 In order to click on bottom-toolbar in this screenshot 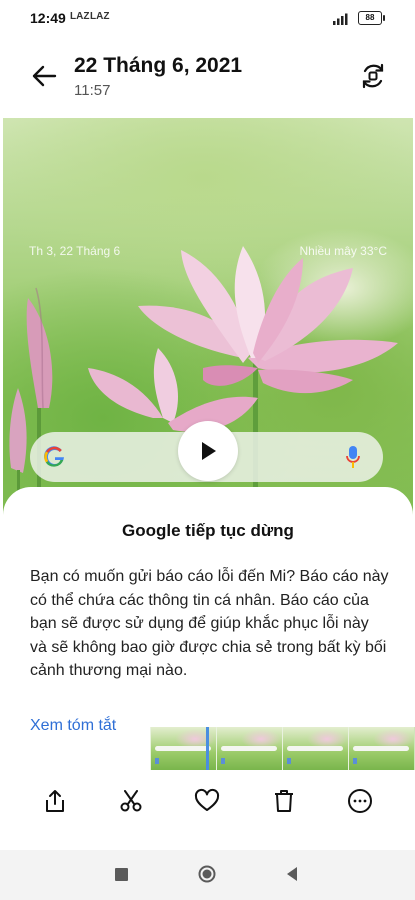, I will do `click(207, 810)`.